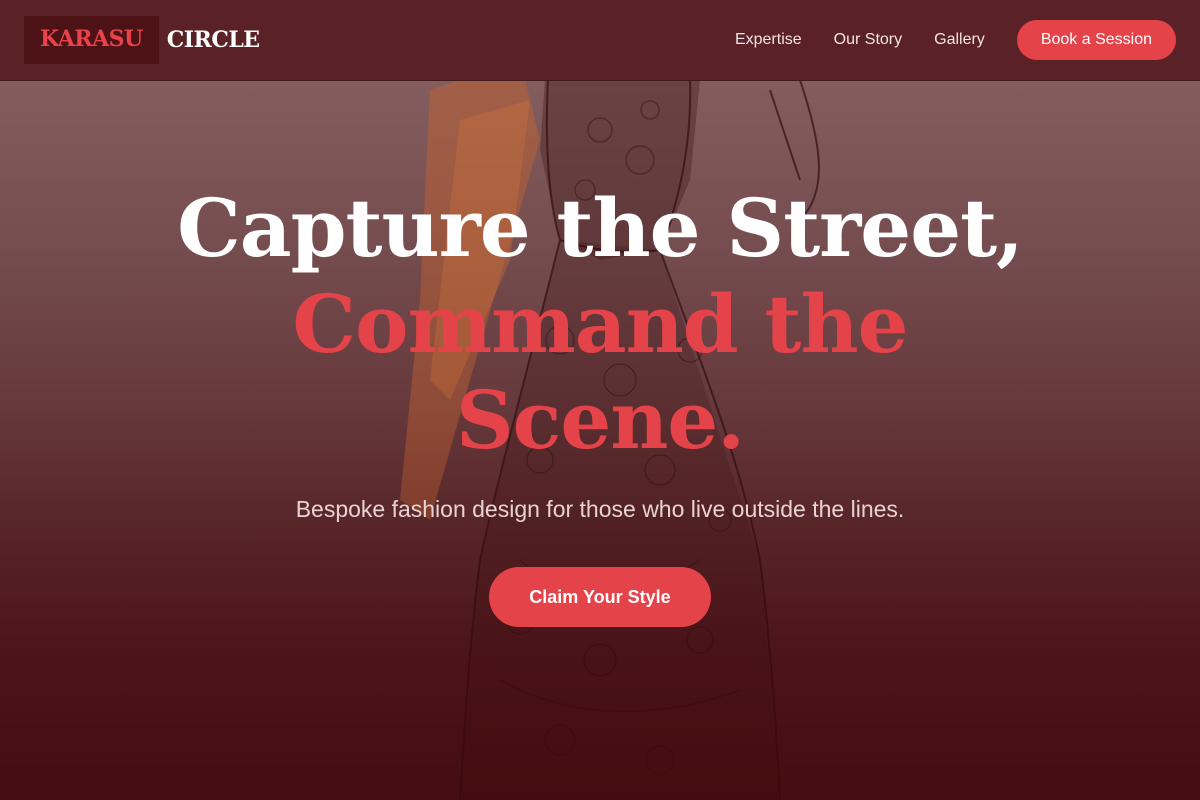  What do you see at coordinates (213, 40) in the screenshot?
I see `logo-name-part2: CIRCLE` at bounding box center [213, 40].